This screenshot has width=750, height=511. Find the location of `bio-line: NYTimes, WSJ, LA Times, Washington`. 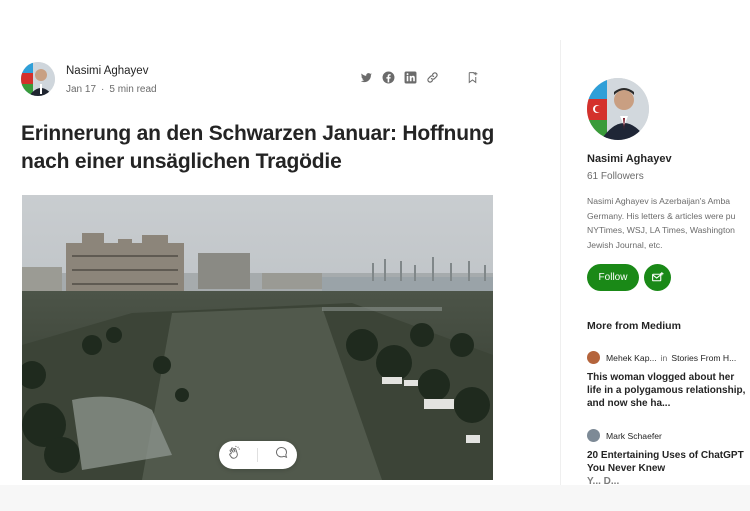

bio-line: NYTimes, WSJ, LA Times, Washington is located at coordinates (661, 230).